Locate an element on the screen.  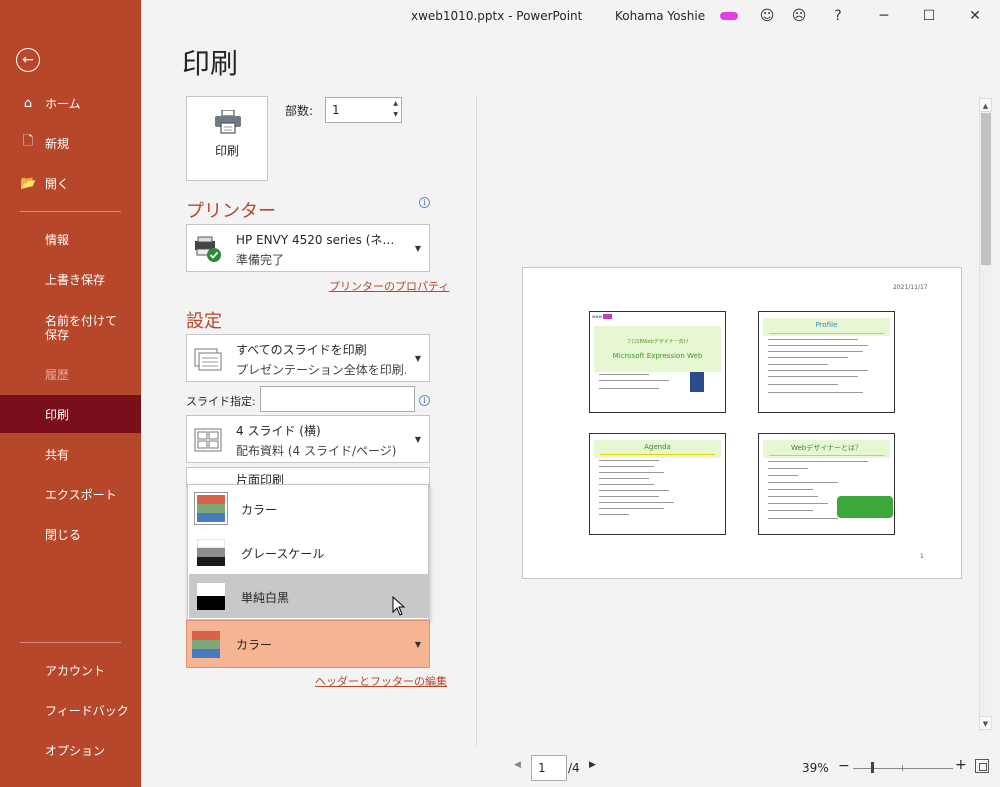
slide-thumbnail: Webデザイナーとは？ is located at coordinates (826, 484).